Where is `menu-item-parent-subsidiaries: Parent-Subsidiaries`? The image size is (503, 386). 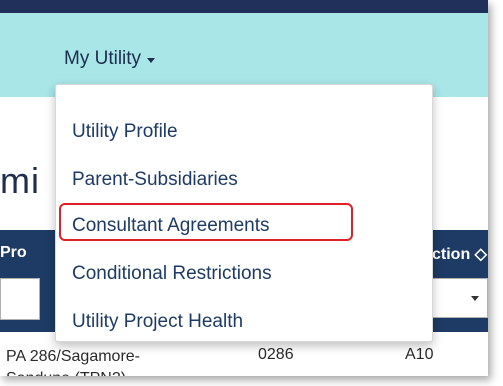
menu-item-parent-subsidiaries: Parent-Subsidiaries is located at coordinates (155, 180).